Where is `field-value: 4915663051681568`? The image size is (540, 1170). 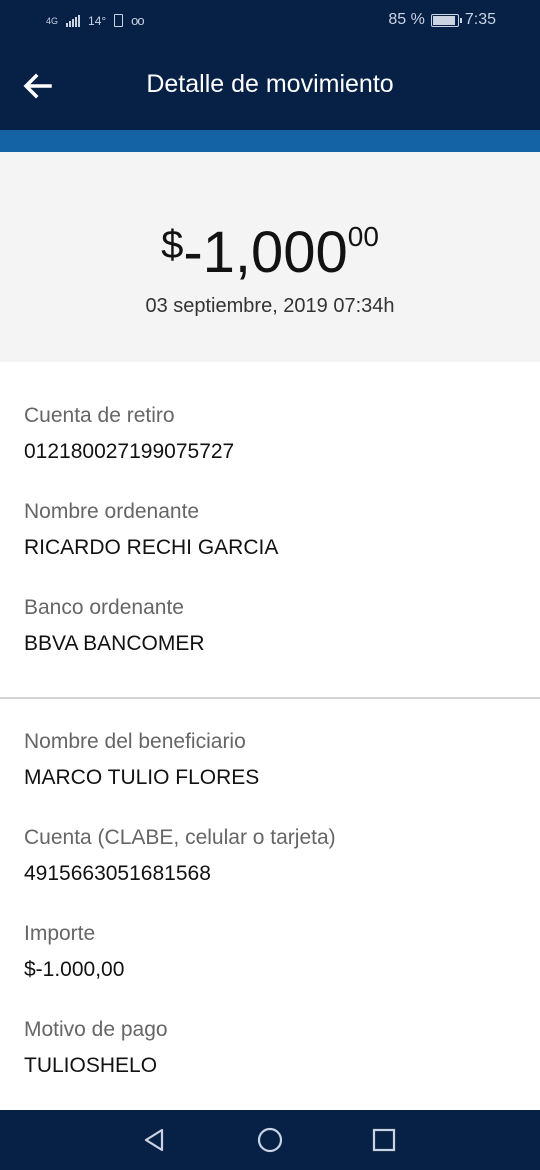 field-value: 4915663051681568 is located at coordinates (117, 873).